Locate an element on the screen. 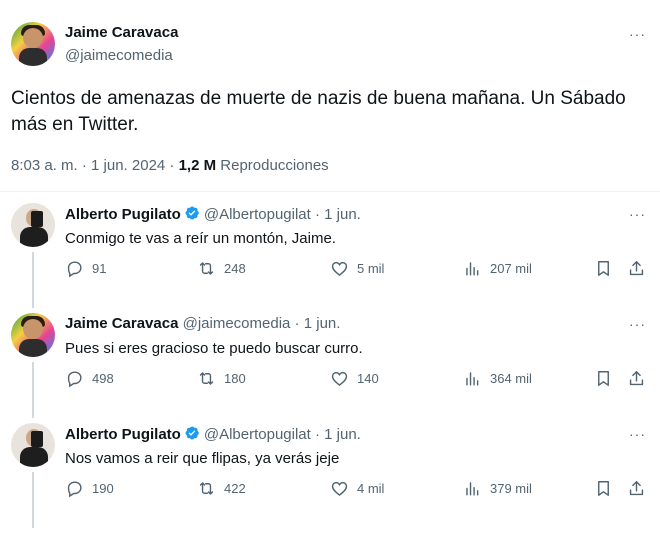 This screenshot has height=545, width=660. like-count: 5 mil is located at coordinates (371, 268).